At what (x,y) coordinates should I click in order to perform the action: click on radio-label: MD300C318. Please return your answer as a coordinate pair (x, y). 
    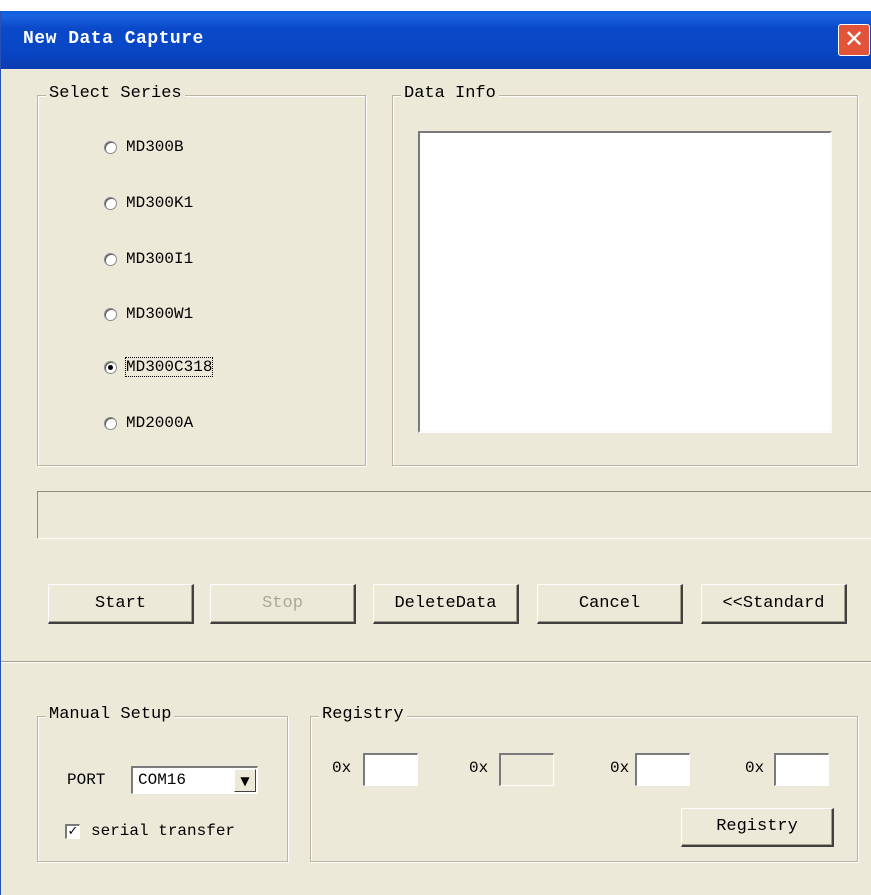
    Looking at the image, I should click on (169, 367).